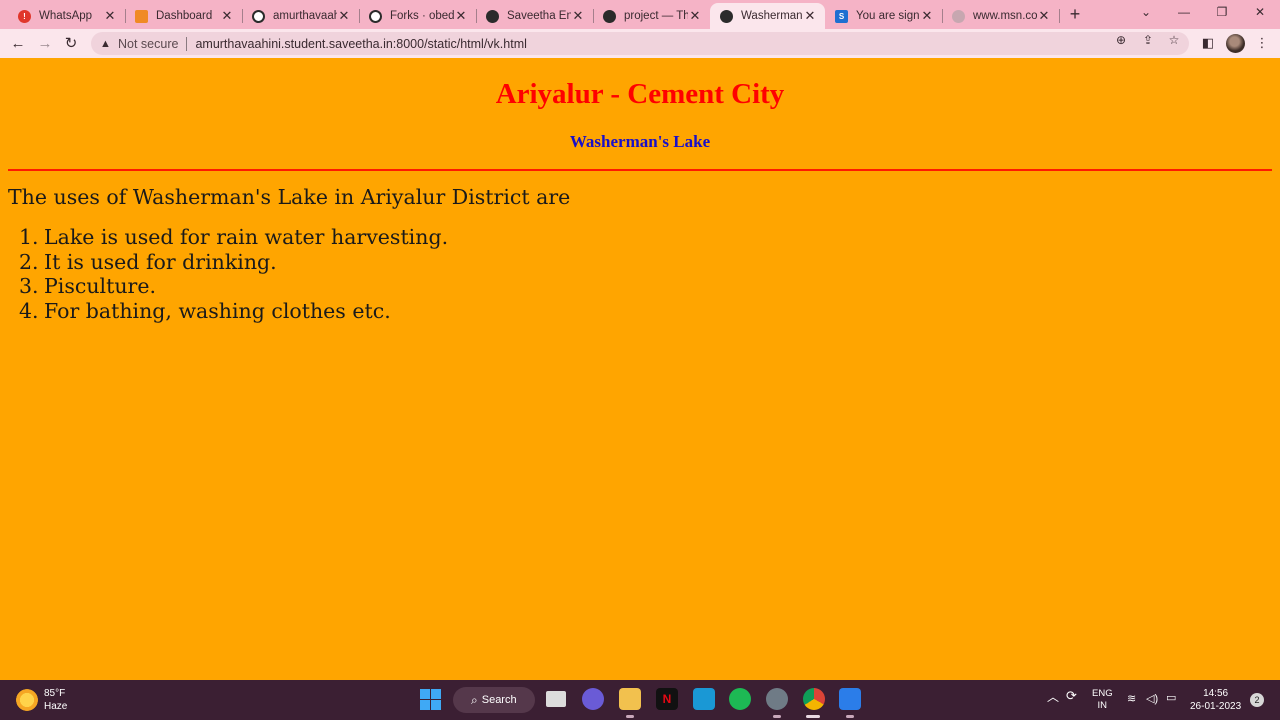  What do you see at coordinates (1257, 700) in the screenshot?
I see `notification-badge: 2` at bounding box center [1257, 700].